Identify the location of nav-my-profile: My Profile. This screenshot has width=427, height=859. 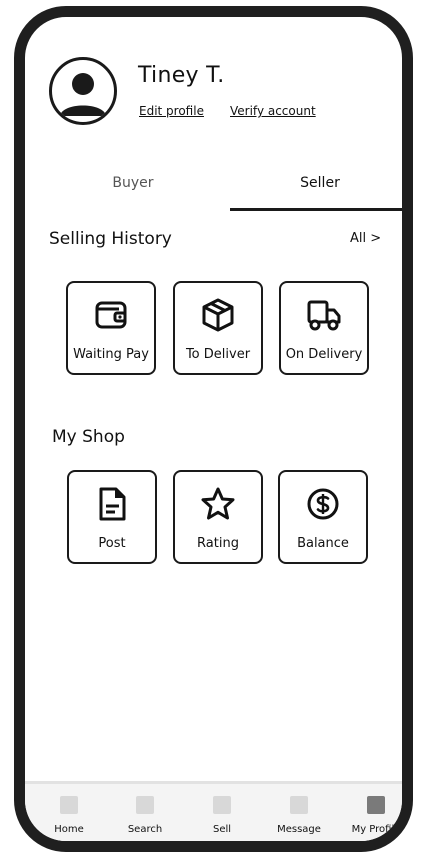
(370, 812).